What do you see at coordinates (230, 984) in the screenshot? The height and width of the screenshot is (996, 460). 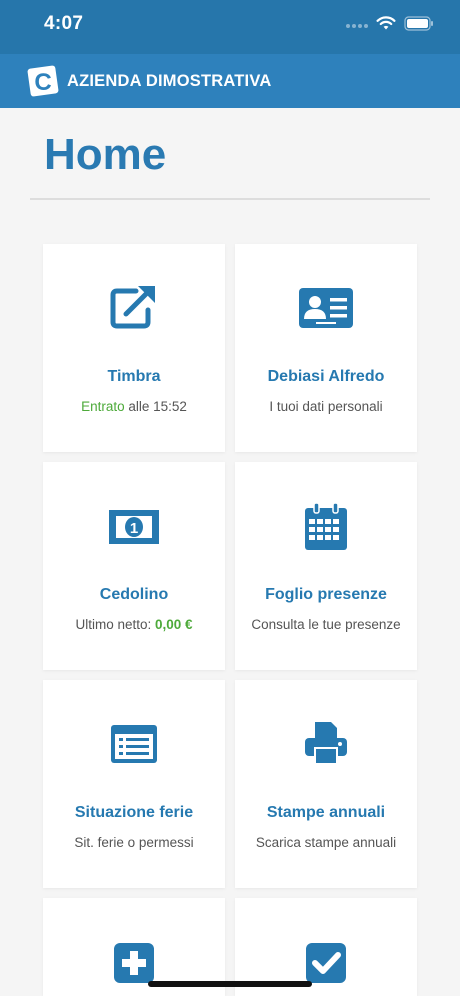 I see `home-indicator` at bounding box center [230, 984].